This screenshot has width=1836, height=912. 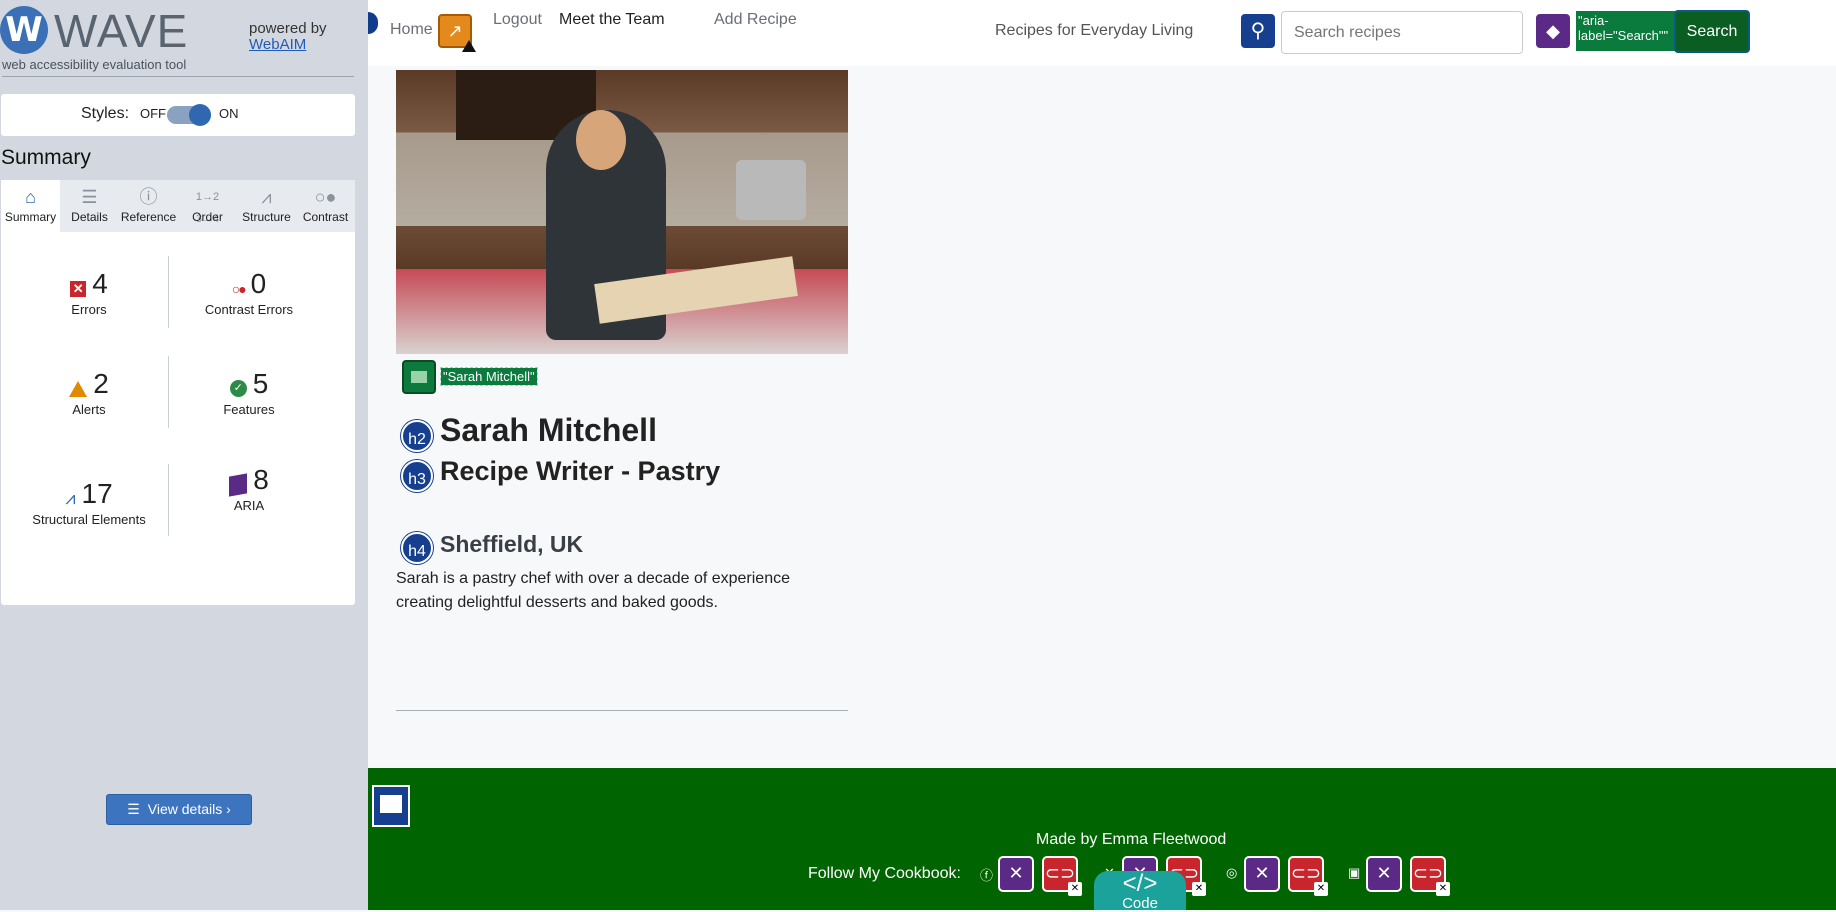 I want to click on wave-logo-icon: W, so click(x=24, y=30).